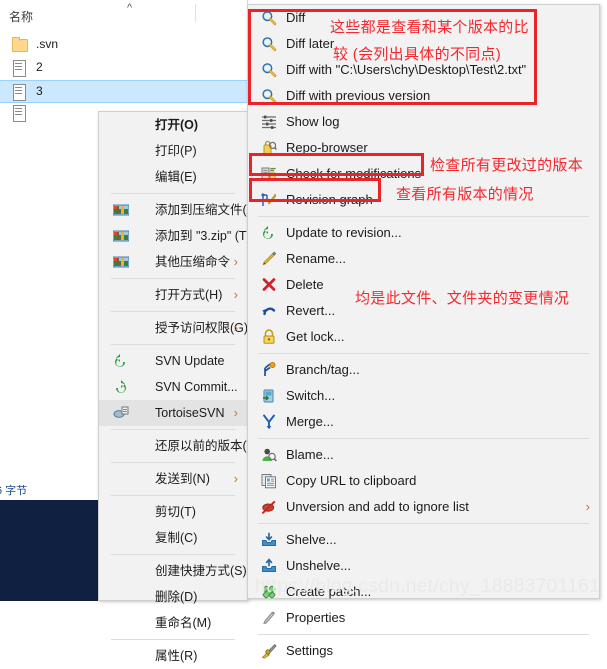 The width and height of the screenshot is (607, 669). What do you see at coordinates (129, 8) in the screenshot?
I see `sort-ascending-caret-icon: ^` at bounding box center [129, 8].